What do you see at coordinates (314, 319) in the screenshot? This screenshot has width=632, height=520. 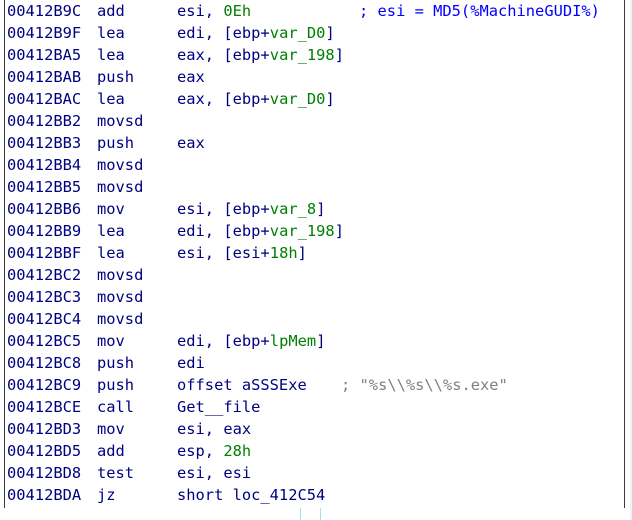 I see `asm-line: 00412BC4 movsd` at bounding box center [314, 319].